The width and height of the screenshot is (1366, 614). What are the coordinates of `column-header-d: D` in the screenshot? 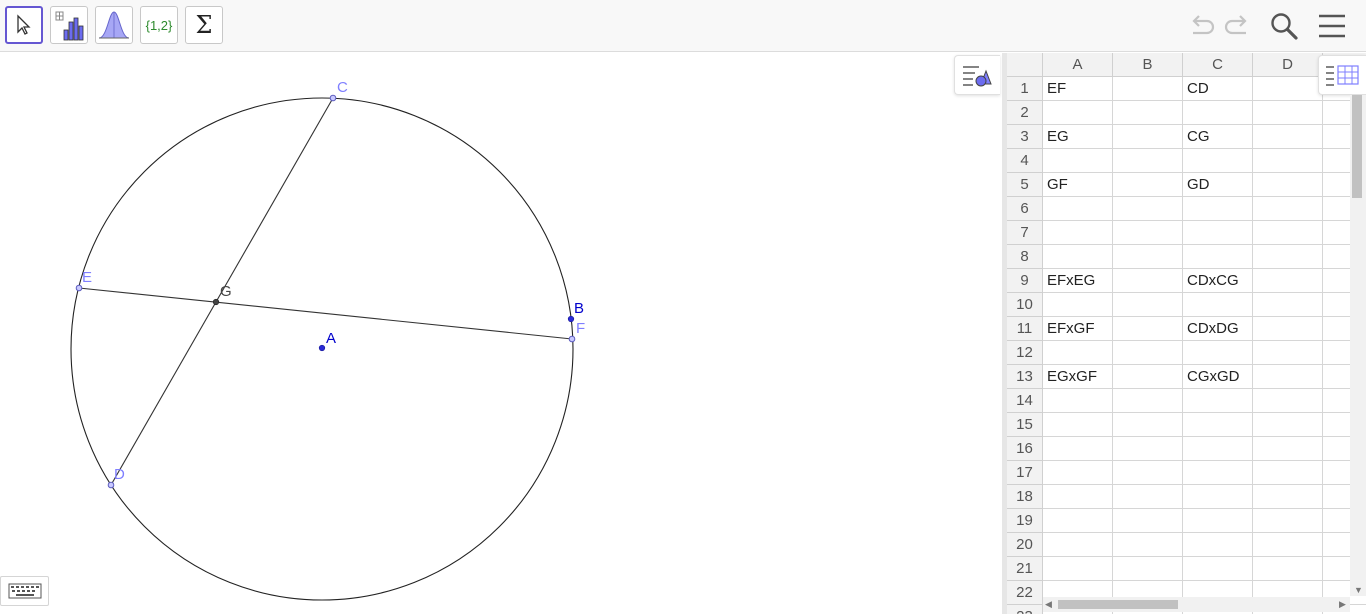 It's located at (1288, 65).